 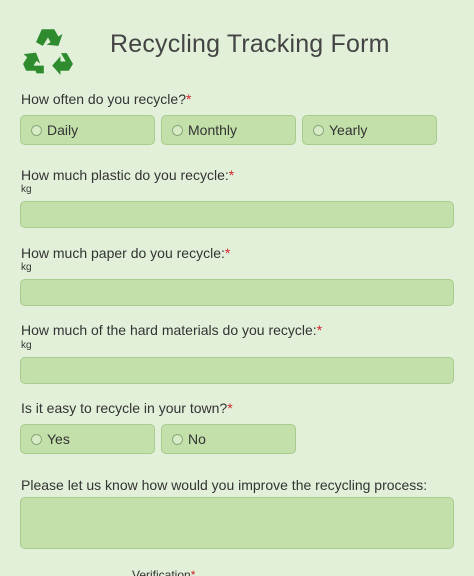 What do you see at coordinates (369, 130) in the screenshot?
I see `radio-yearly: Yearly` at bounding box center [369, 130].